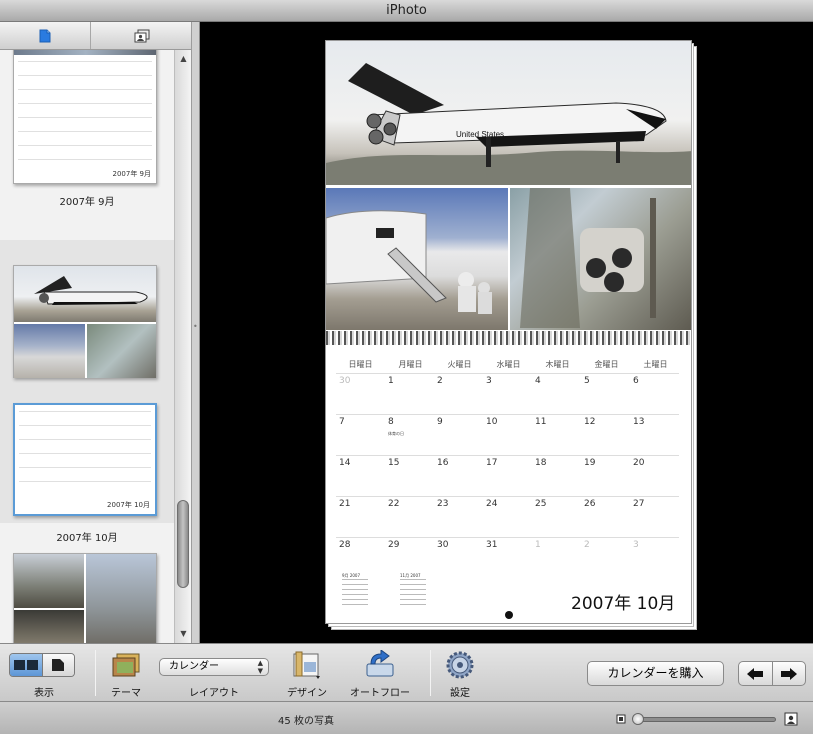 The height and width of the screenshot is (734, 813). What do you see at coordinates (85, 294) in the screenshot?
I see `thumb-photo-shuttle` at bounding box center [85, 294].